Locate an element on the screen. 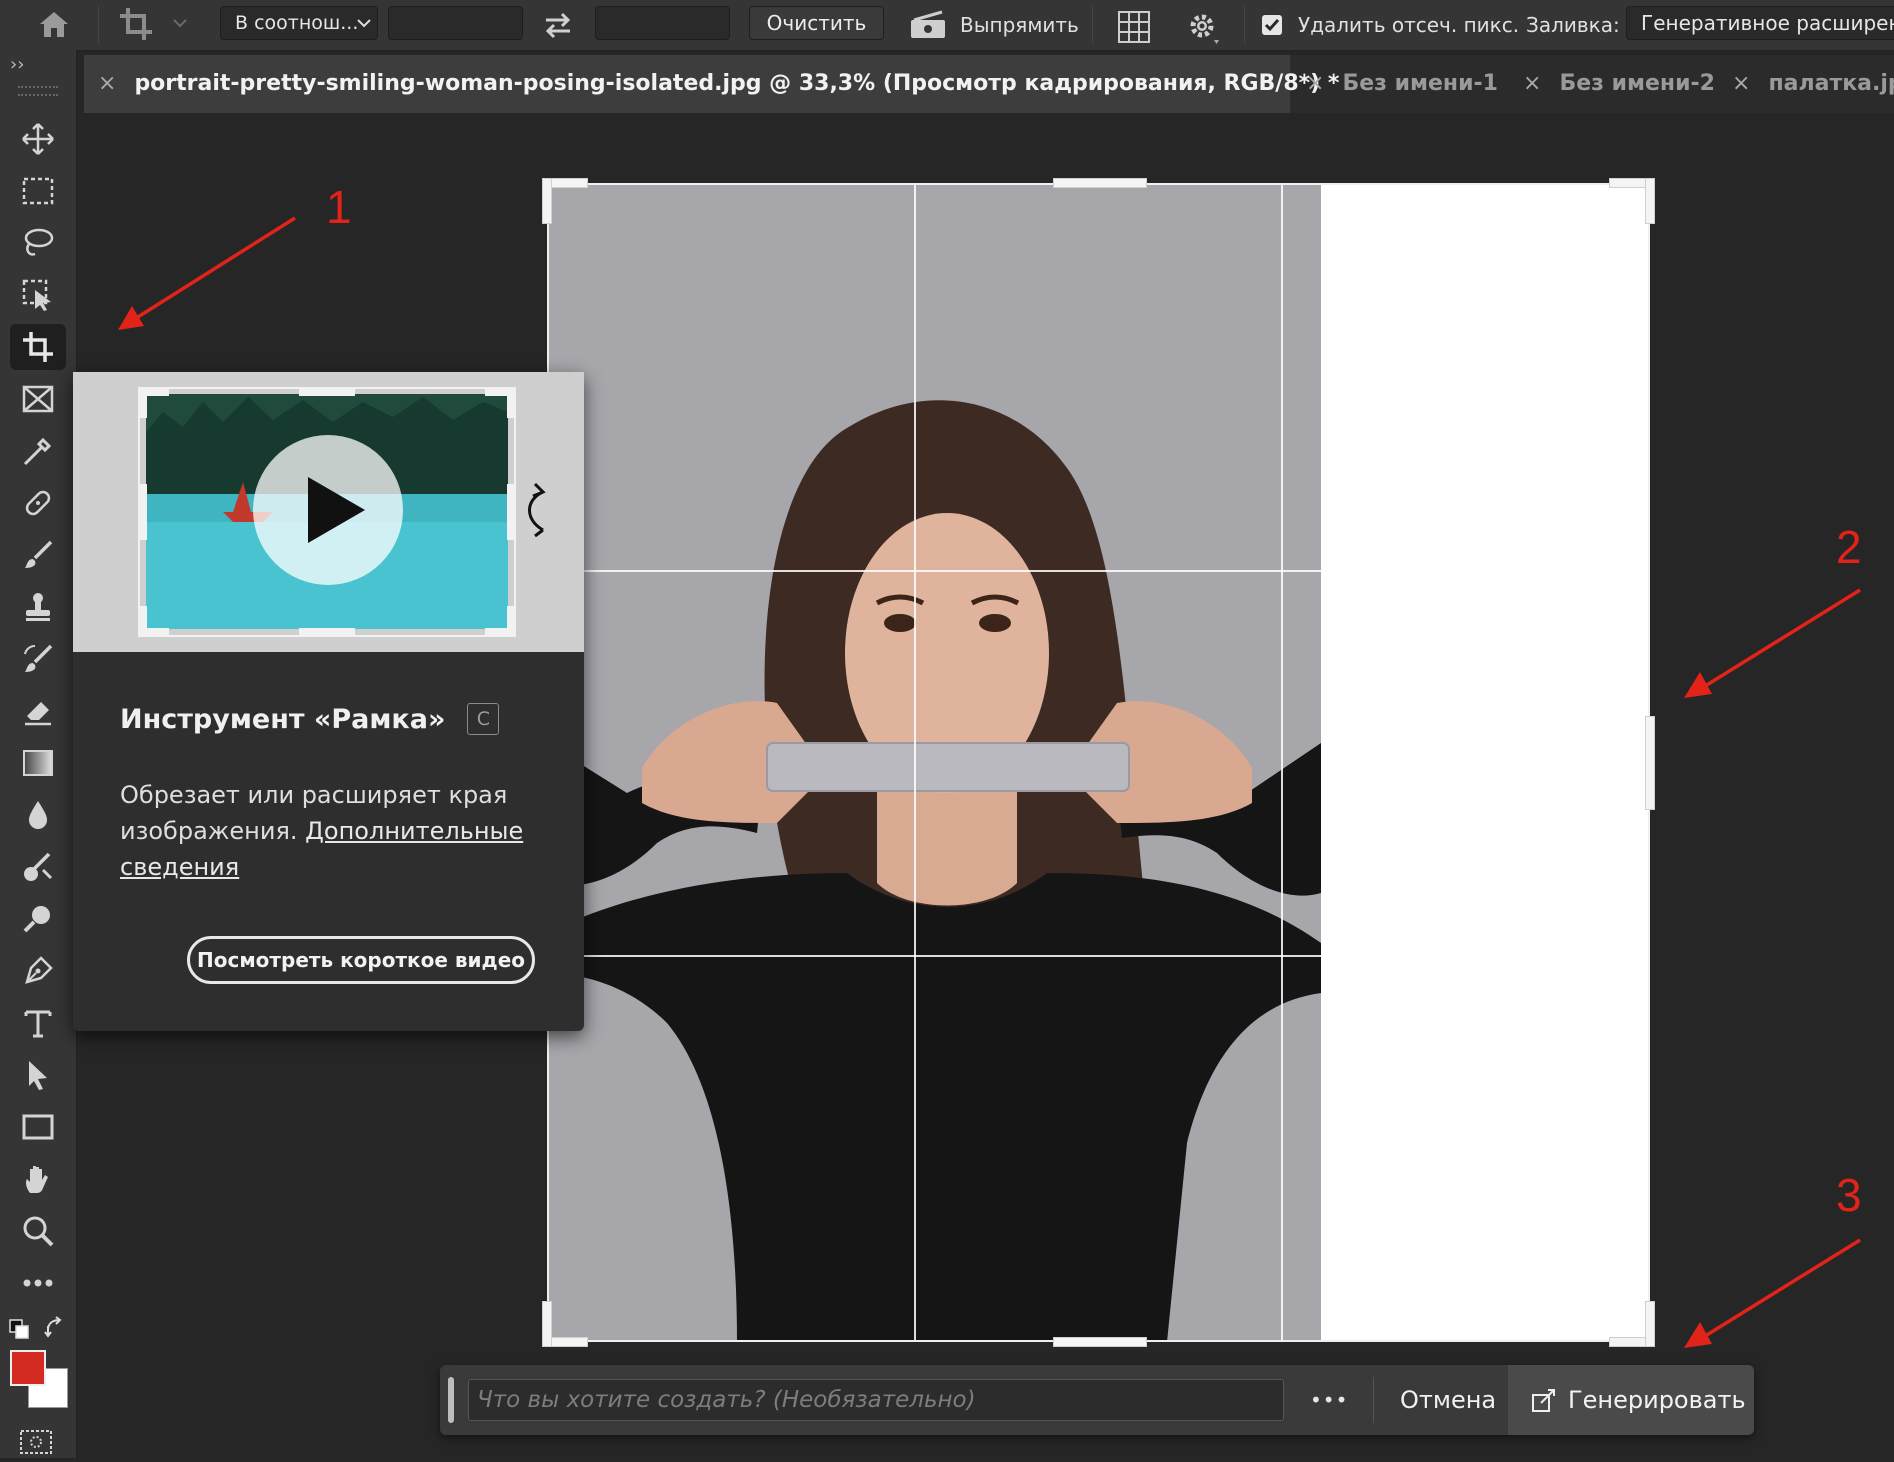 This screenshot has height=1462, width=1894. path-selection-tool is located at coordinates (38, 1075).